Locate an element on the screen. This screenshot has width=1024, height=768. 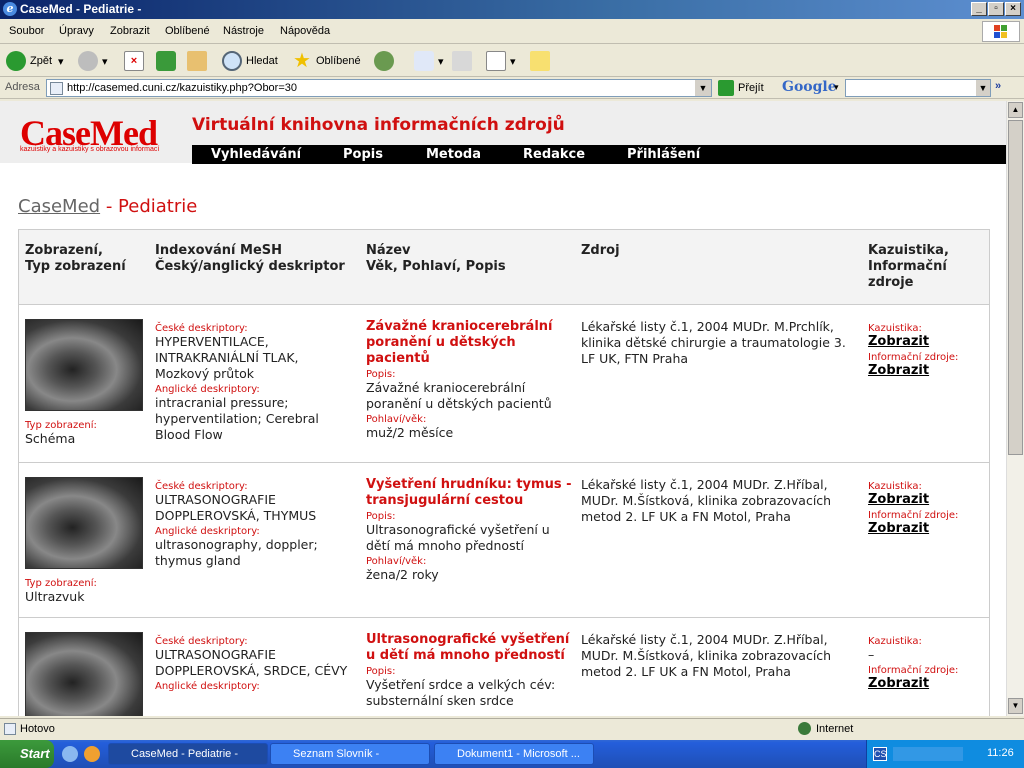
scroll-thumb is located at coordinates (1015, 287).